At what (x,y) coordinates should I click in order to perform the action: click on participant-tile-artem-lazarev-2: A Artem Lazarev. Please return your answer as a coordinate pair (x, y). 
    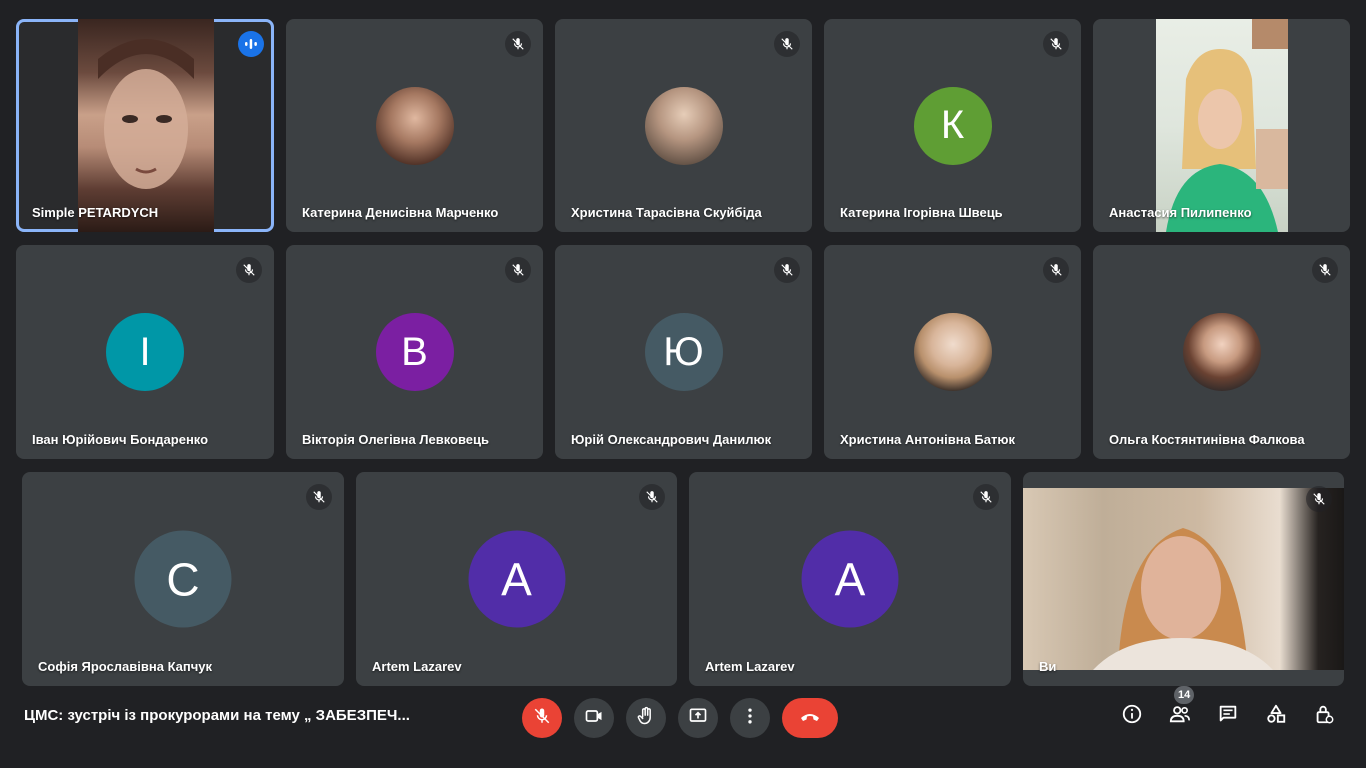
    Looking at the image, I should click on (850, 579).